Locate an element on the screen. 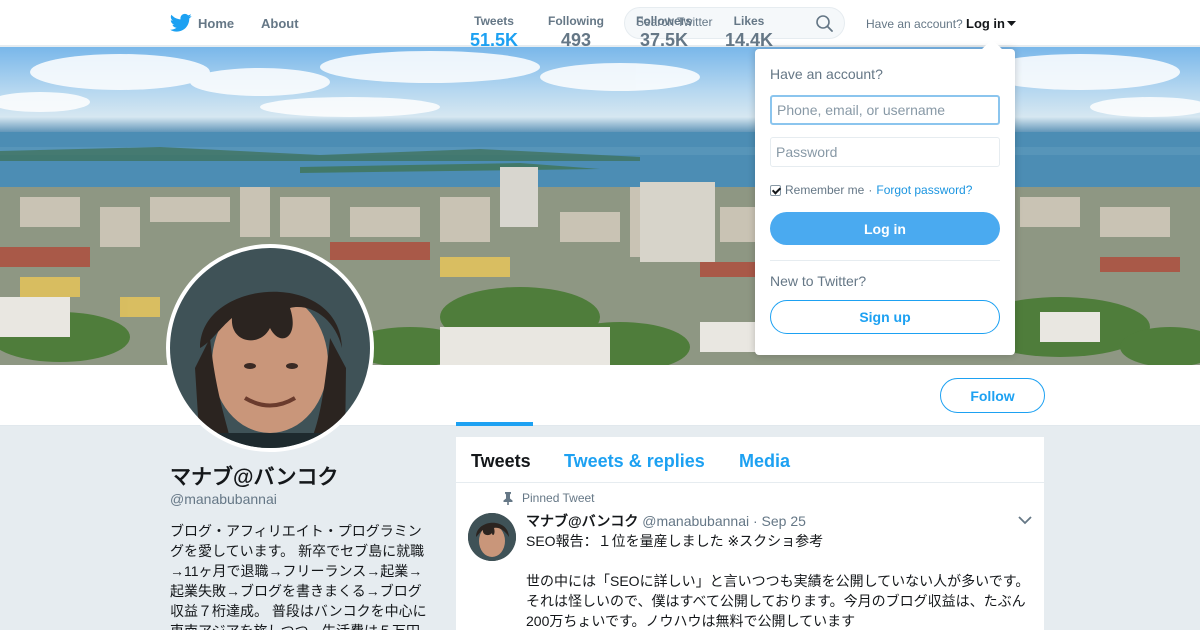  profile-name: マナブ@バンコク is located at coordinates (254, 476).